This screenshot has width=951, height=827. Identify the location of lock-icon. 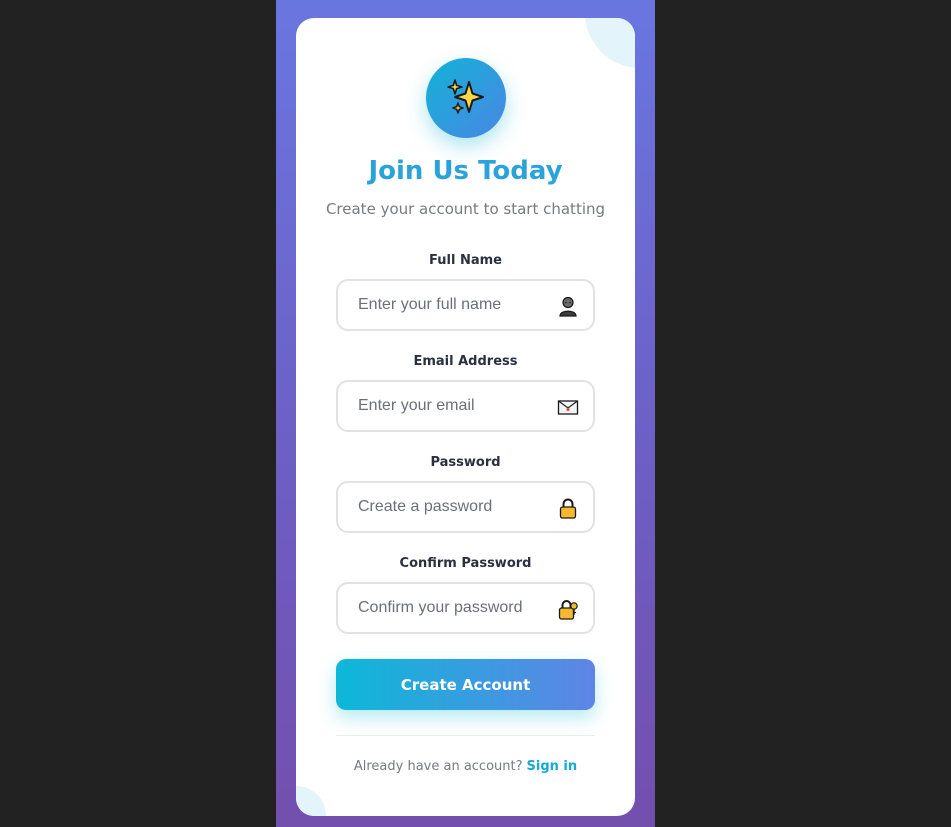
(568, 508).